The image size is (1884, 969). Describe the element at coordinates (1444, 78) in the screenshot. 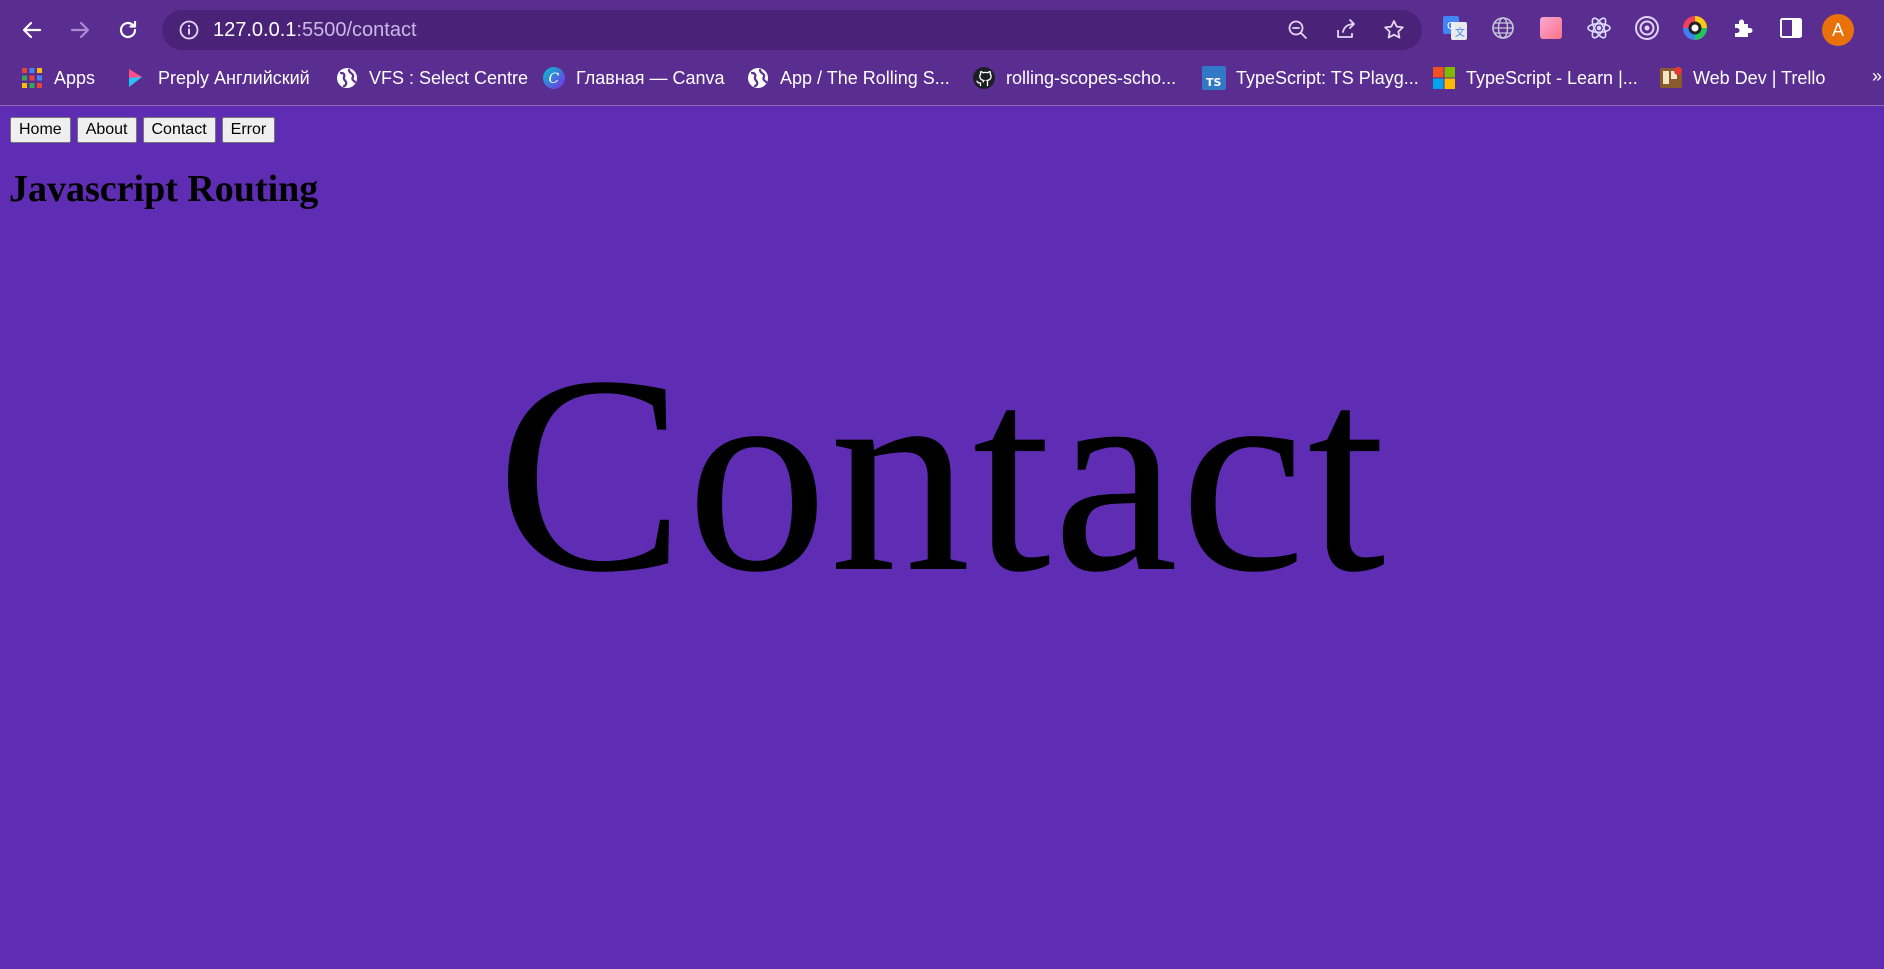

I see `microsoft-icon` at that location.